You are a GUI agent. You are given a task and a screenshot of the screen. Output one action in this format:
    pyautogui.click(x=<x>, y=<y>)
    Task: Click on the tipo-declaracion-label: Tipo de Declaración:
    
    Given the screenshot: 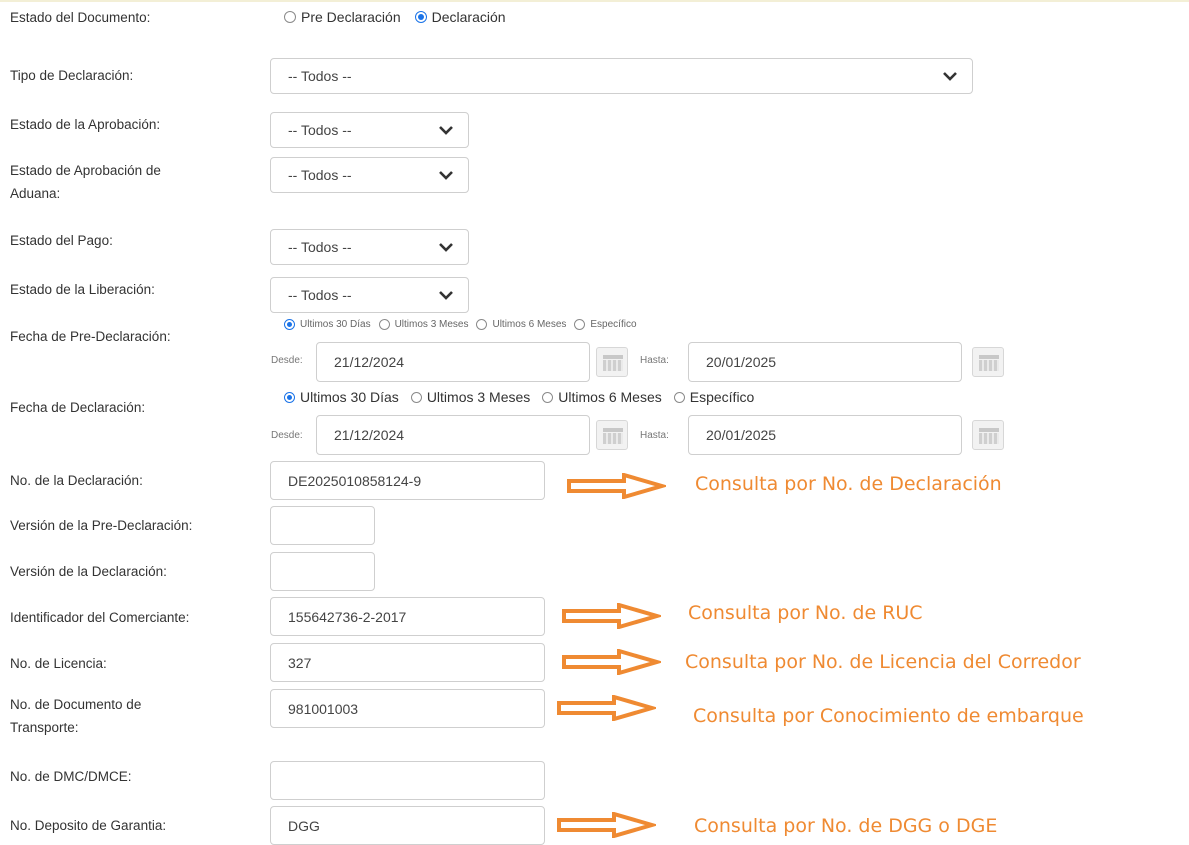 What is the action you would take?
    pyautogui.click(x=72, y=75)
    